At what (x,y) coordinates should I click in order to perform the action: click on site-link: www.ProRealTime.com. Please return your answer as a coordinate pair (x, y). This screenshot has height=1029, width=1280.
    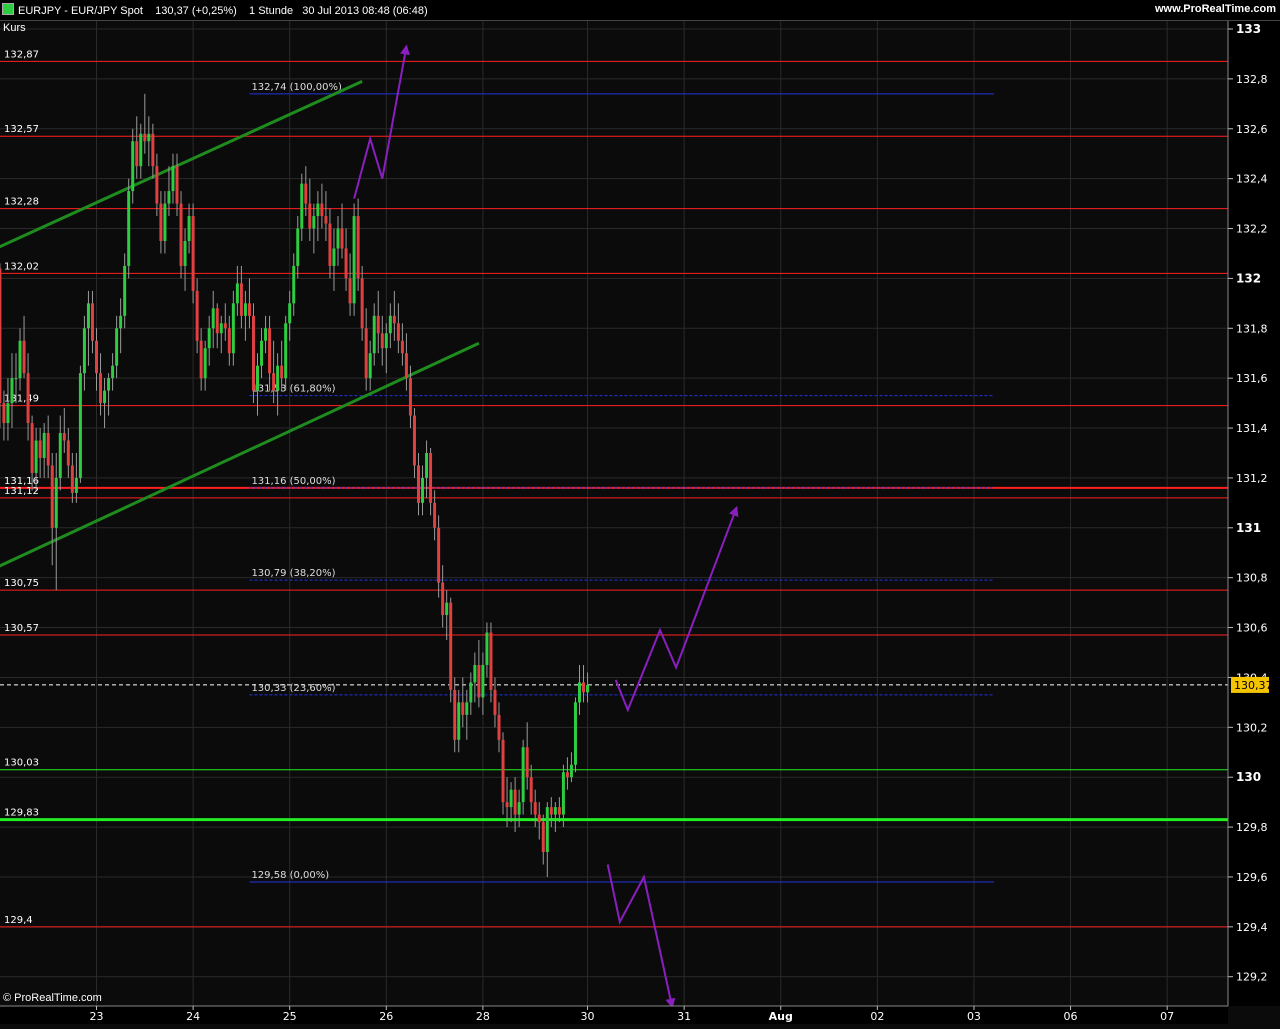
    Looking at the image, I should click on (1215, 9).